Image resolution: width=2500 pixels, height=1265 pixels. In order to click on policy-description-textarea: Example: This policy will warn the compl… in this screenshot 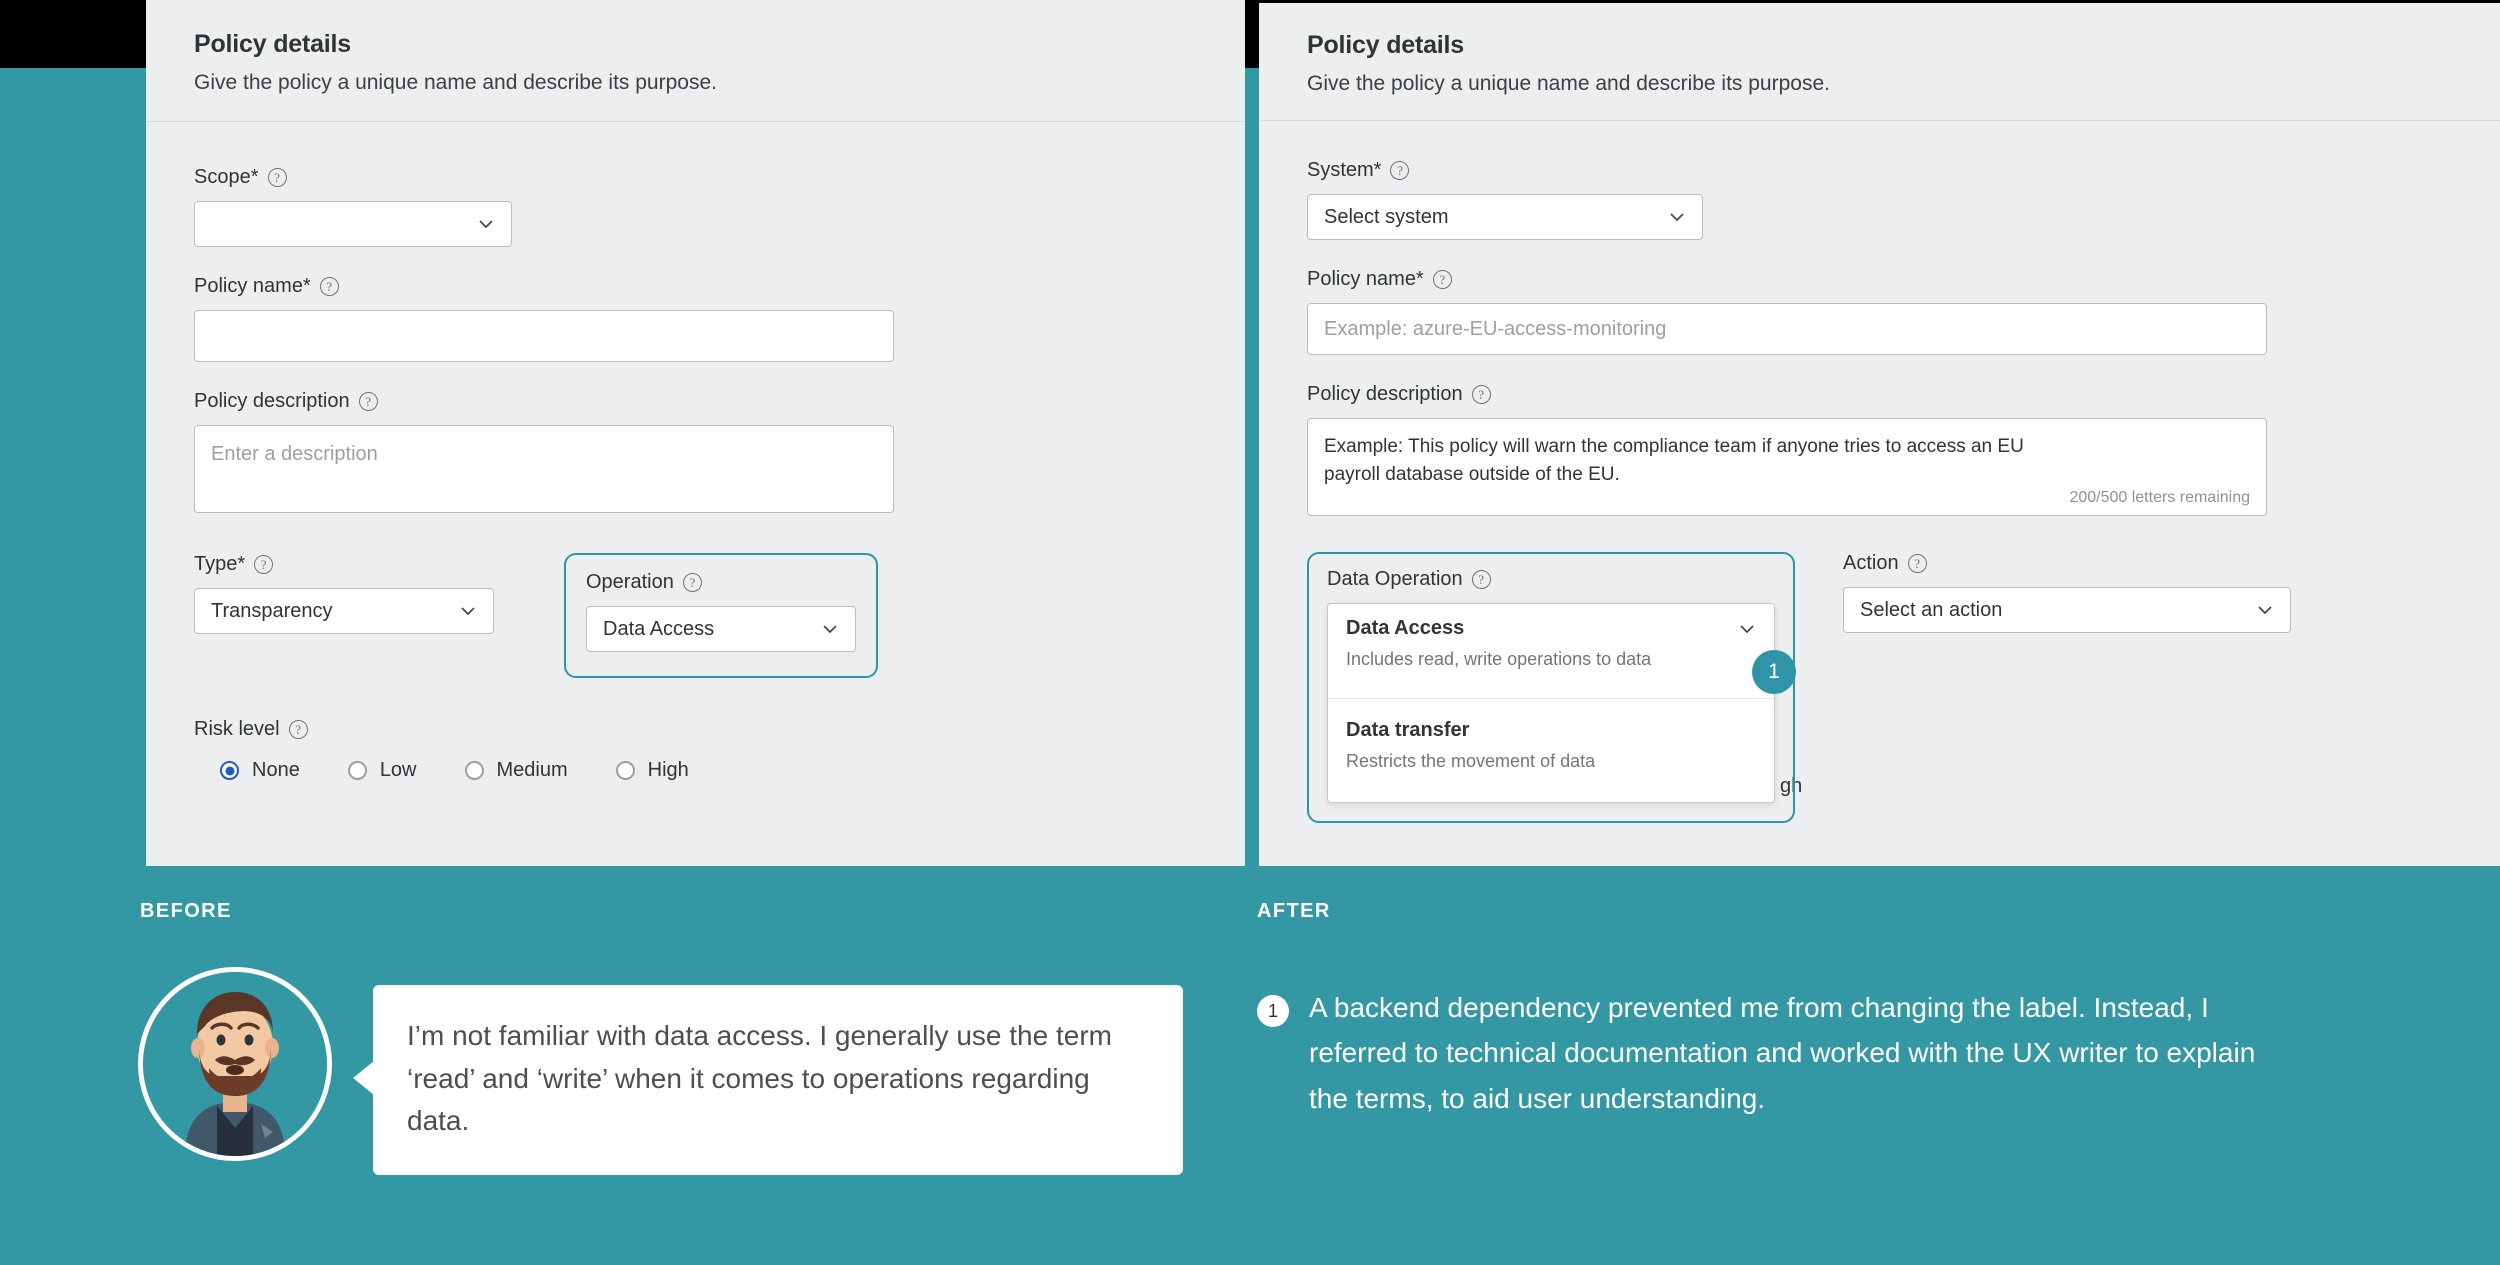, I will do `click(1787, 467)`.